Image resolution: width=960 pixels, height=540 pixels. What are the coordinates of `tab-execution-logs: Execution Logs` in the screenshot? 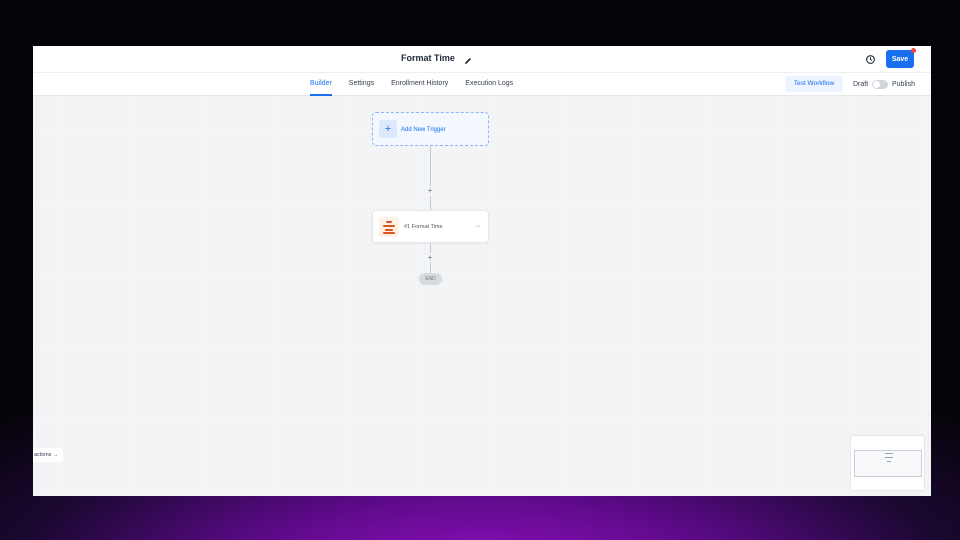 It's located at (493, 84).